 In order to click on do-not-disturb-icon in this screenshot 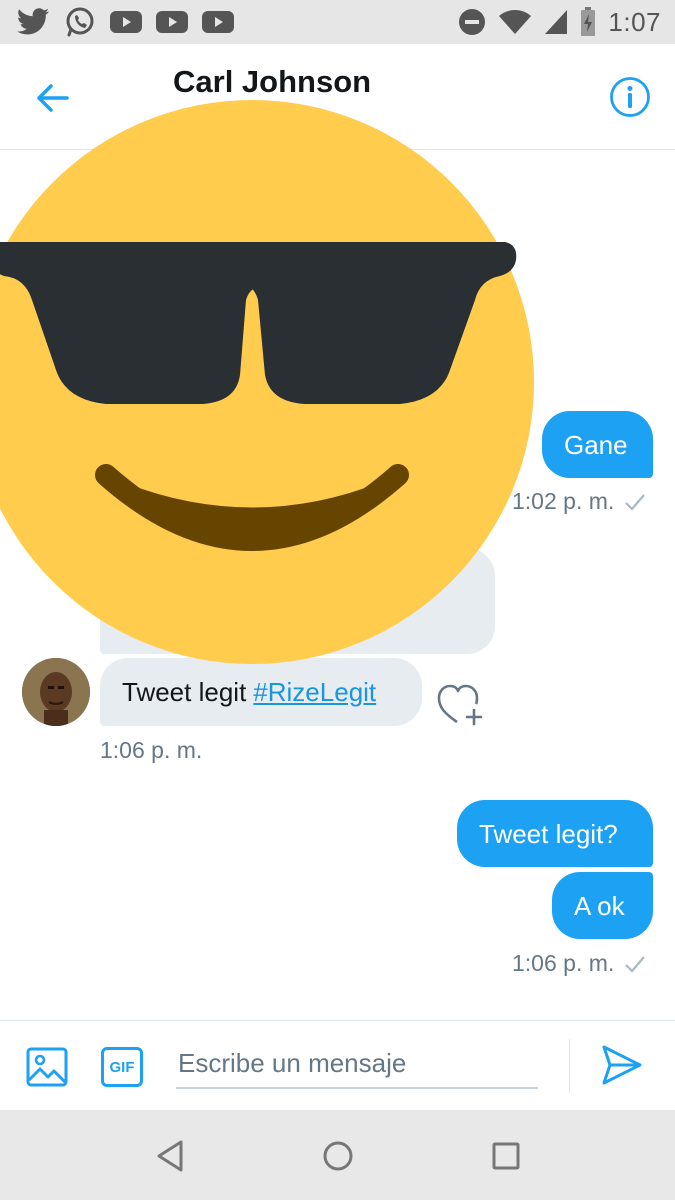, I will do `click(472, 22)`.